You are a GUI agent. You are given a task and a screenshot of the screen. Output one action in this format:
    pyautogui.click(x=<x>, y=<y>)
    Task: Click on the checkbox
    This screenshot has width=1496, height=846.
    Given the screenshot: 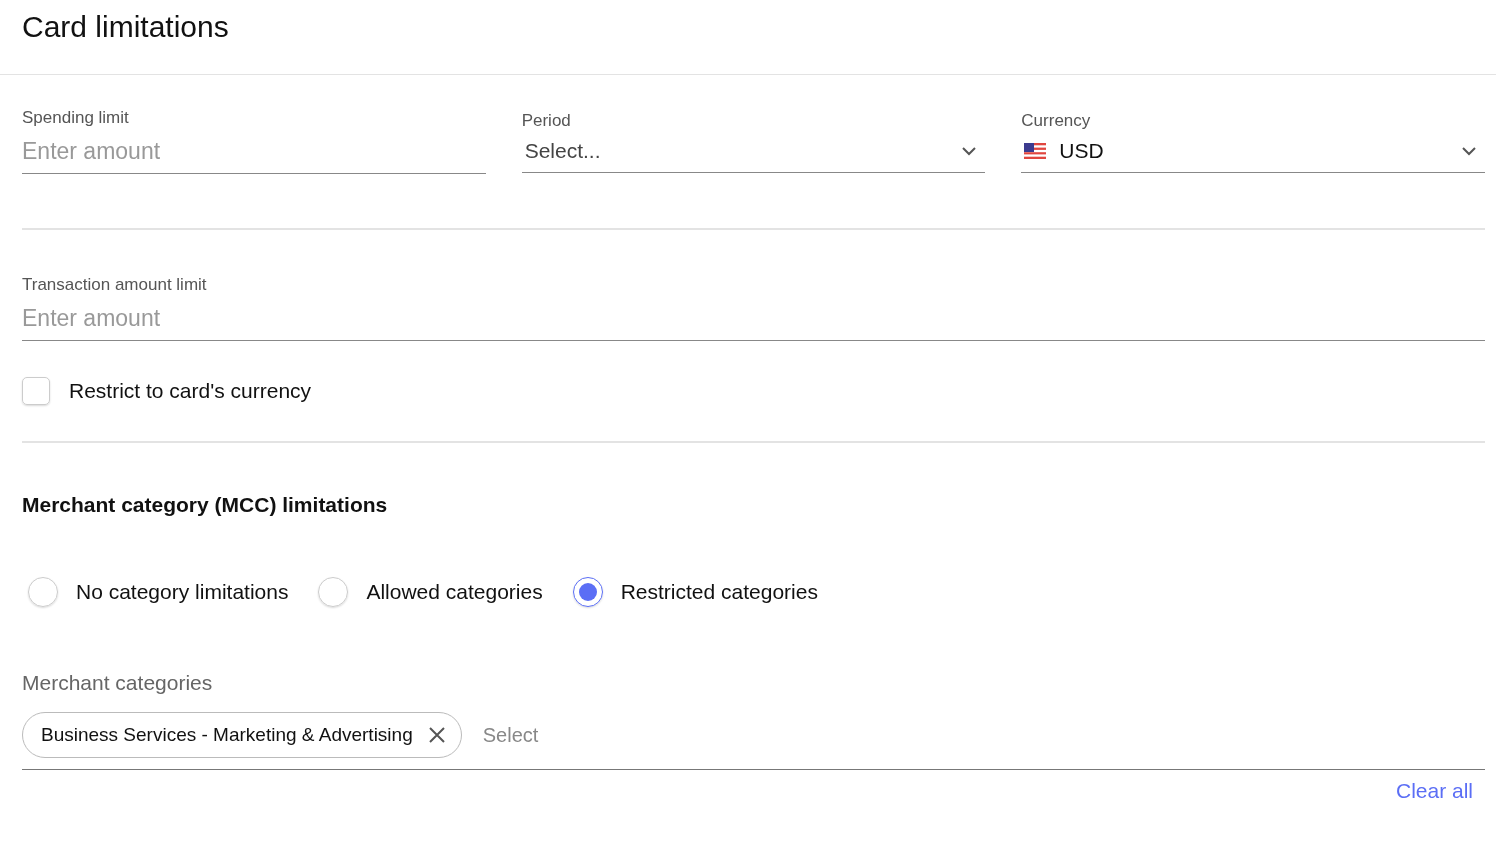 What is the action you would take?
    pyautogui.click(x=36, y=391)
    